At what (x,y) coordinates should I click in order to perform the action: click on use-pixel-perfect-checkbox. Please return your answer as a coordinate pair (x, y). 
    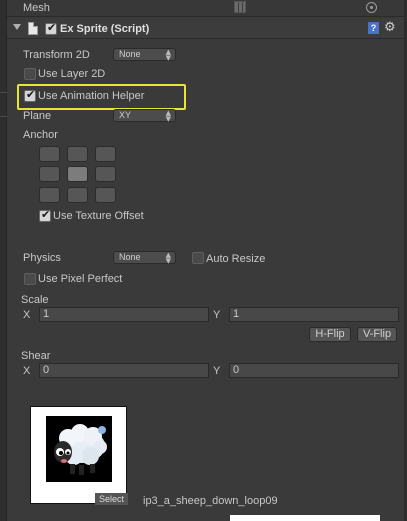
    Looking at the image, I should click on (30, 279).